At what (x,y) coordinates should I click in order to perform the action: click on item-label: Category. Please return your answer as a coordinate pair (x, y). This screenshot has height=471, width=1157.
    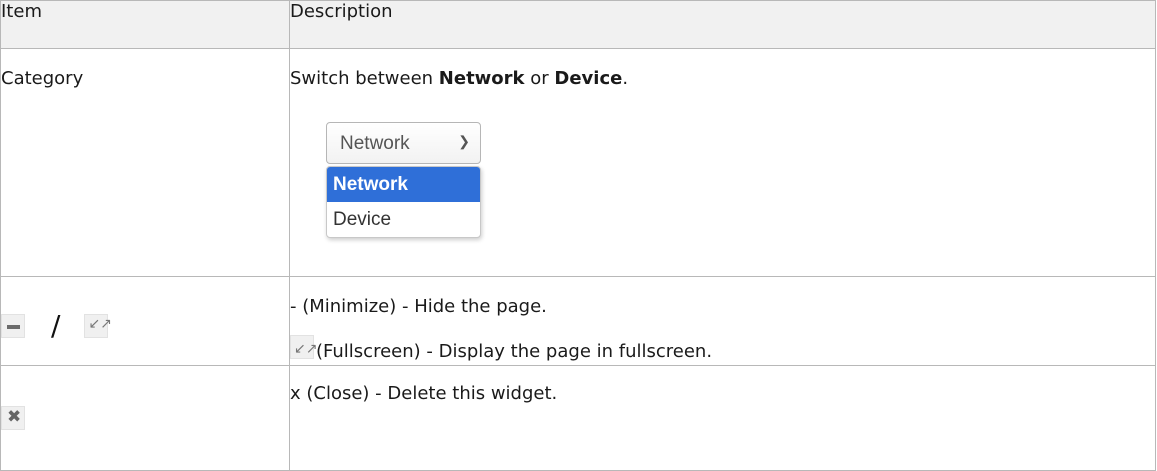
    Looking at the image, I should click on (42, 78).